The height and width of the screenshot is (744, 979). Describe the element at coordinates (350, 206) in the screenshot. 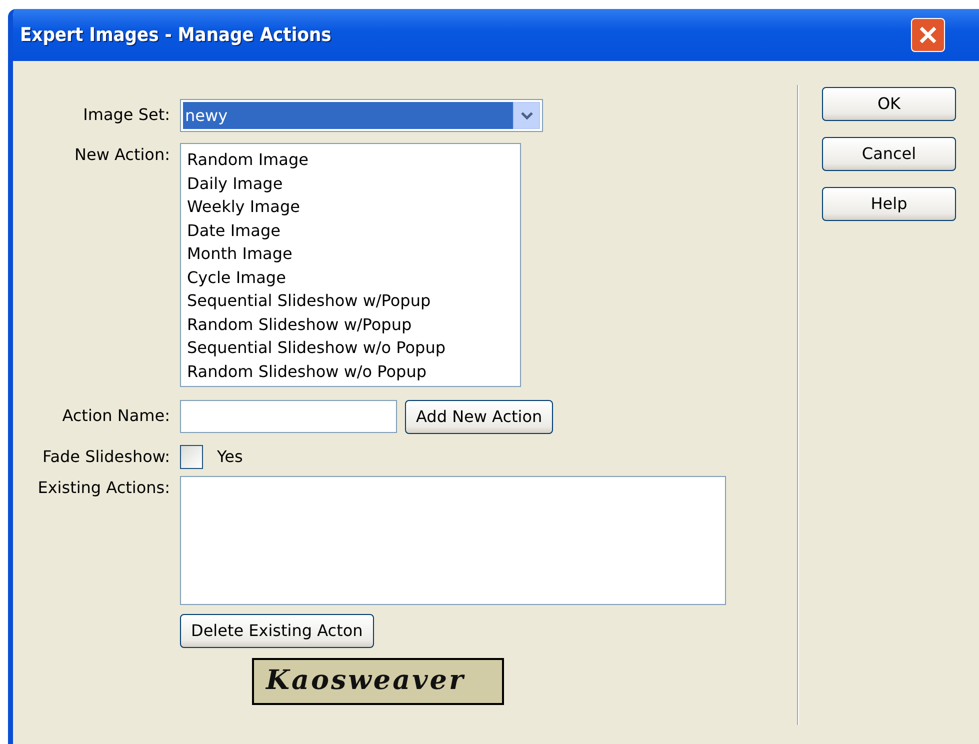

I see `list-item: Weekly Image` at that location.